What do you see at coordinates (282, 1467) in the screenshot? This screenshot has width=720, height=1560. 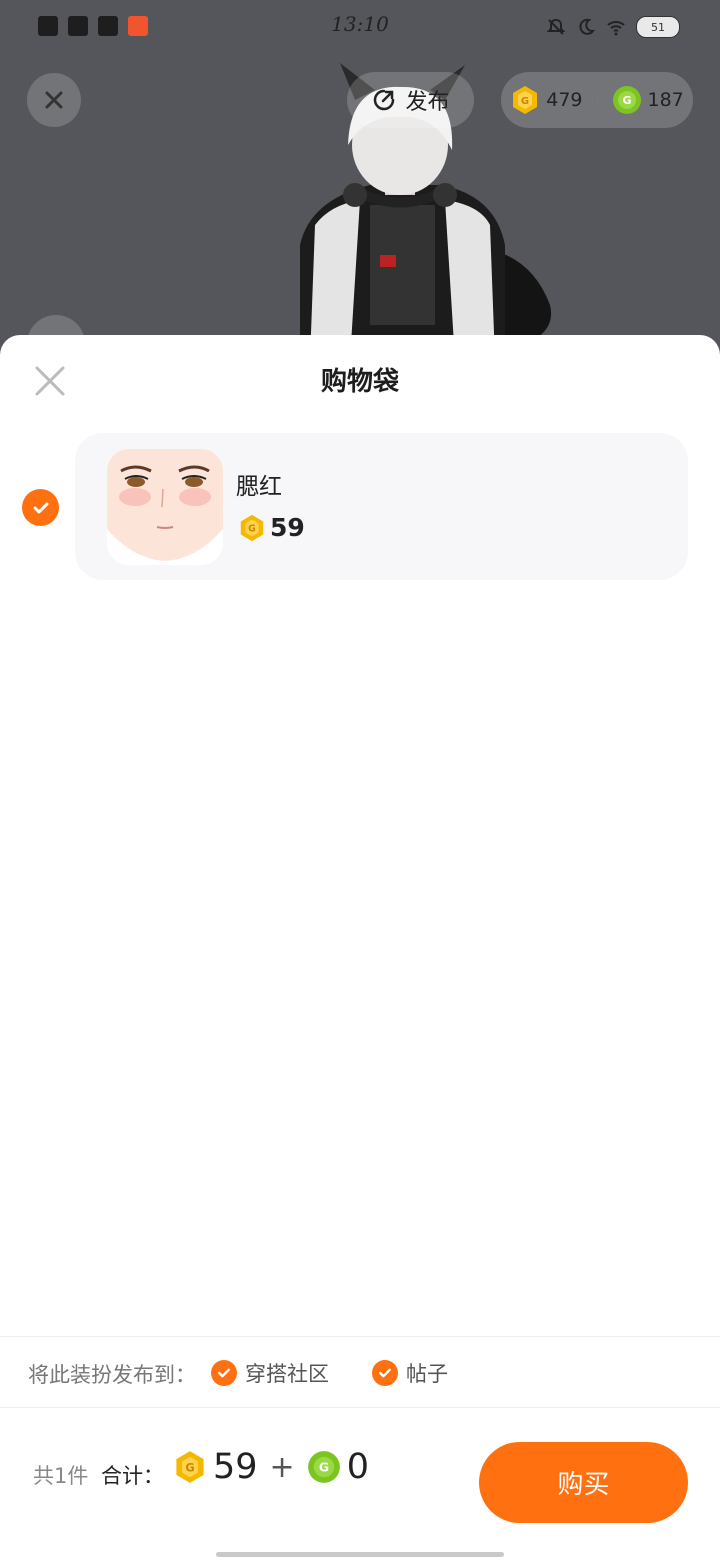 I see `plus-sign: +` at bounding box center [282, 1467].